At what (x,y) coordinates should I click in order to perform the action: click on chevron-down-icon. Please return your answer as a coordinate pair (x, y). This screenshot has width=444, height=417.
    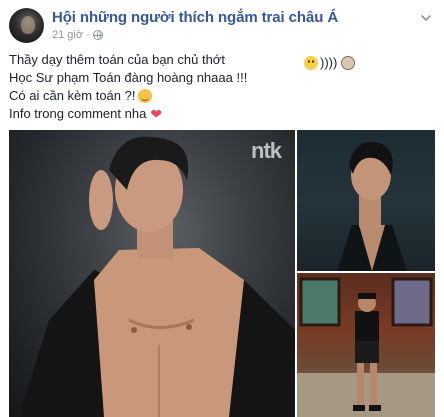
    Looking at the image, I should click on (426, 18).